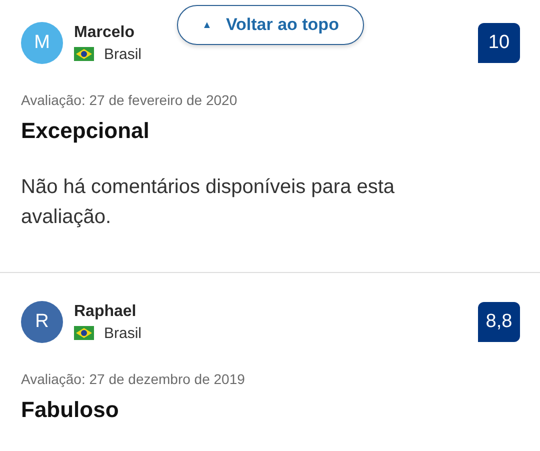  Describe the element at coordinates (270, 25) in the screenshot. I see `back-to-top-button: ▲ Voltar ao topo` at that location.